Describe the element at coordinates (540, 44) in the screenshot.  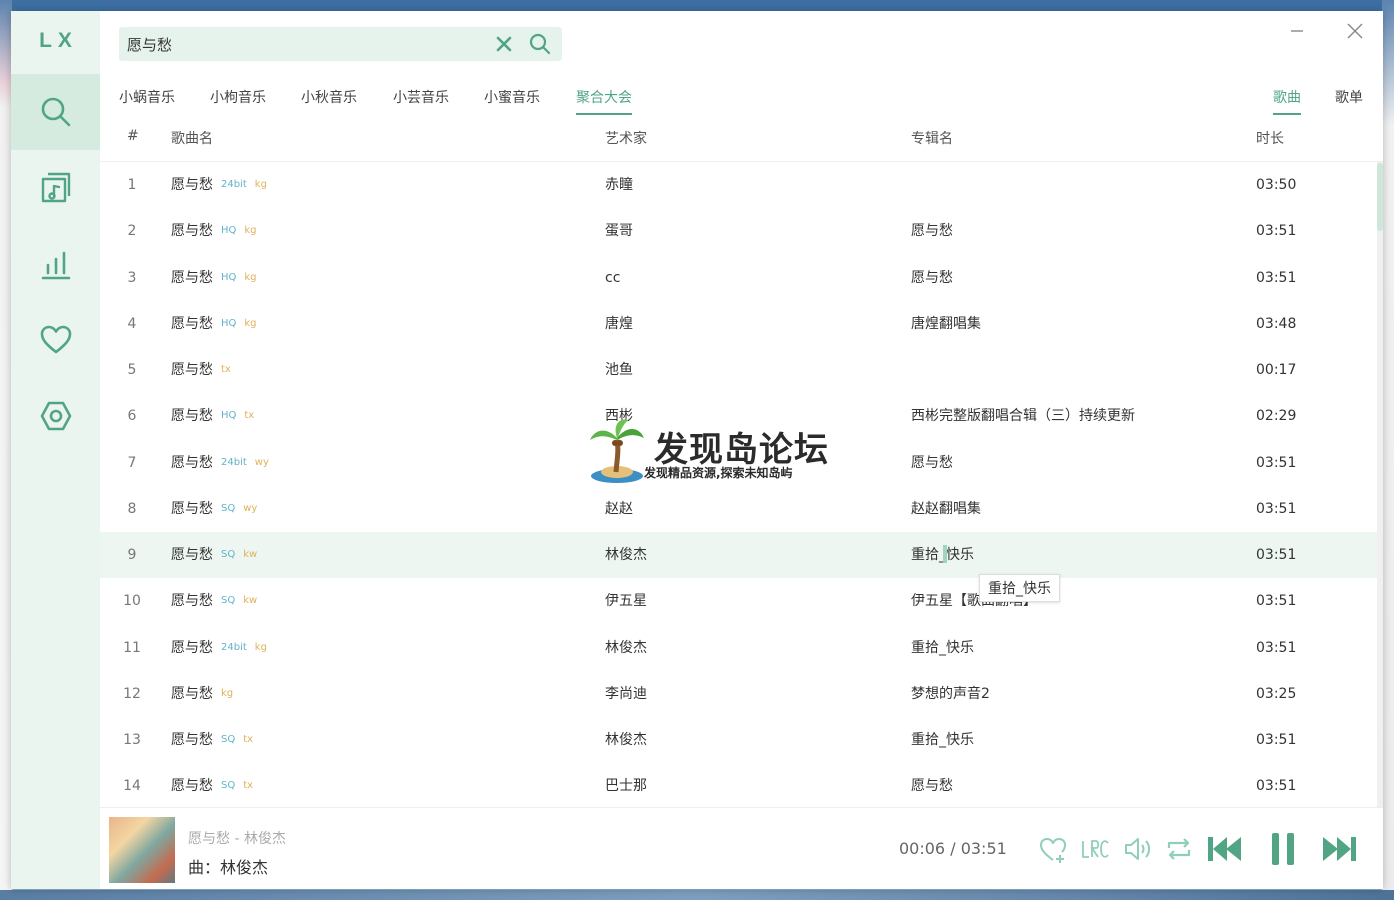
I see `search-button-icon` at that location.